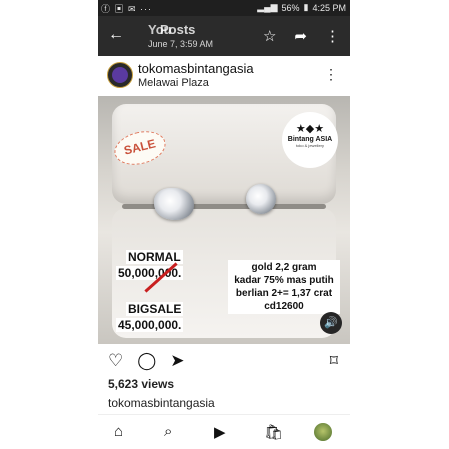  I want to click on bottom-nav: ⌂ ⌕ ▶ 🛍, so click(224, 431).